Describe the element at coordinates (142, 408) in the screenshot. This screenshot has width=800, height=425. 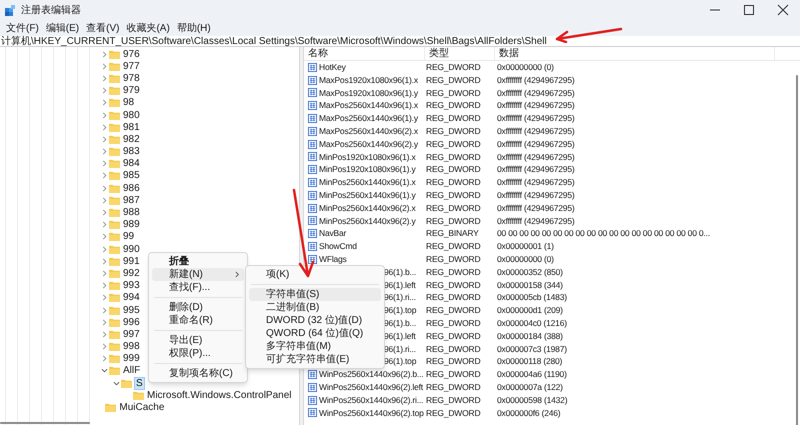
I see `tree-item: MuiCache` at that location.